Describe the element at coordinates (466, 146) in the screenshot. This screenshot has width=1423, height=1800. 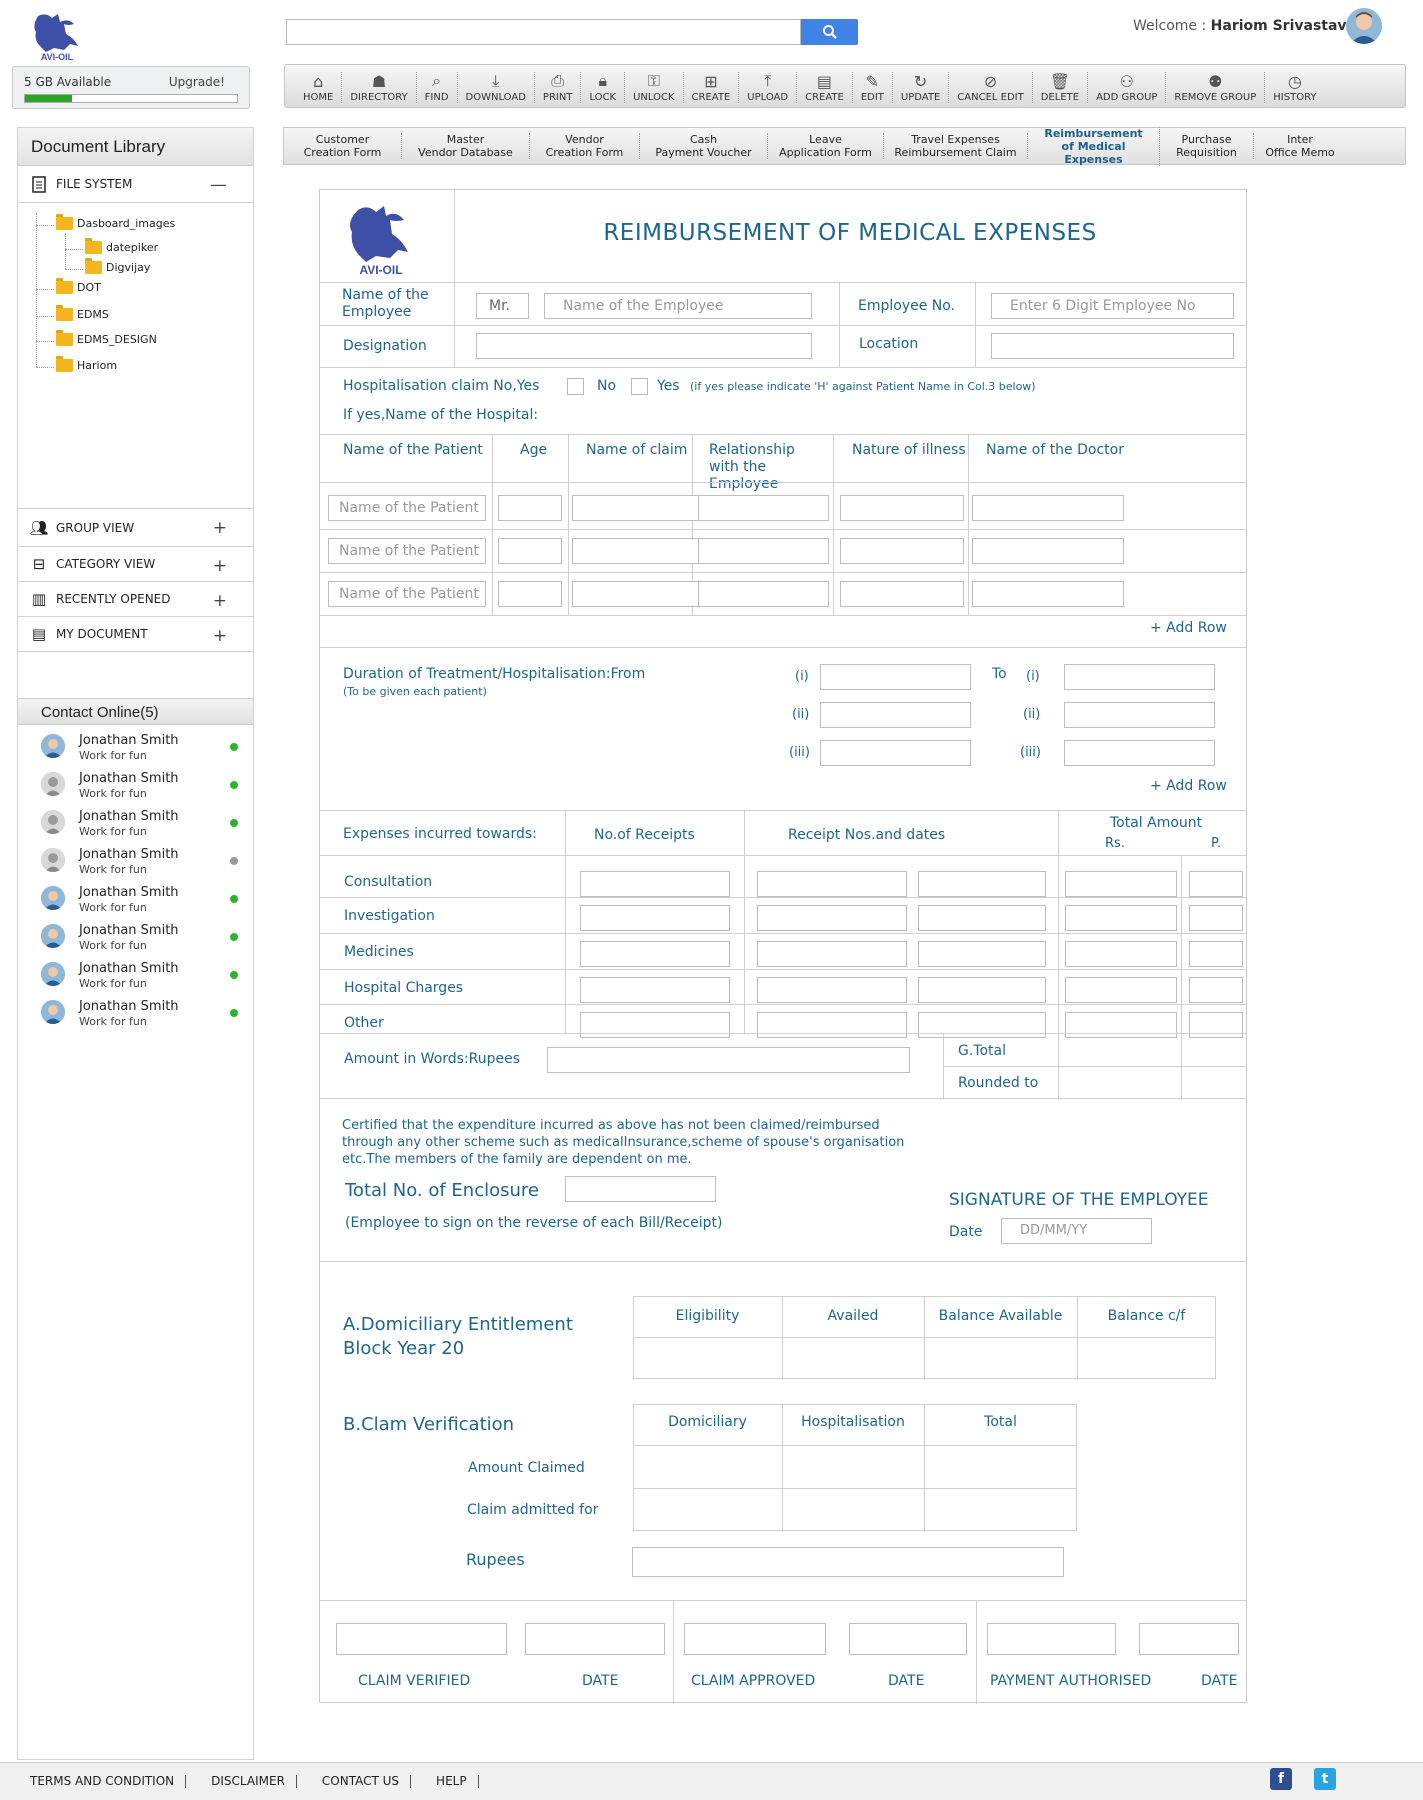
I see `tab-master: Master Vendor Database` at that location.